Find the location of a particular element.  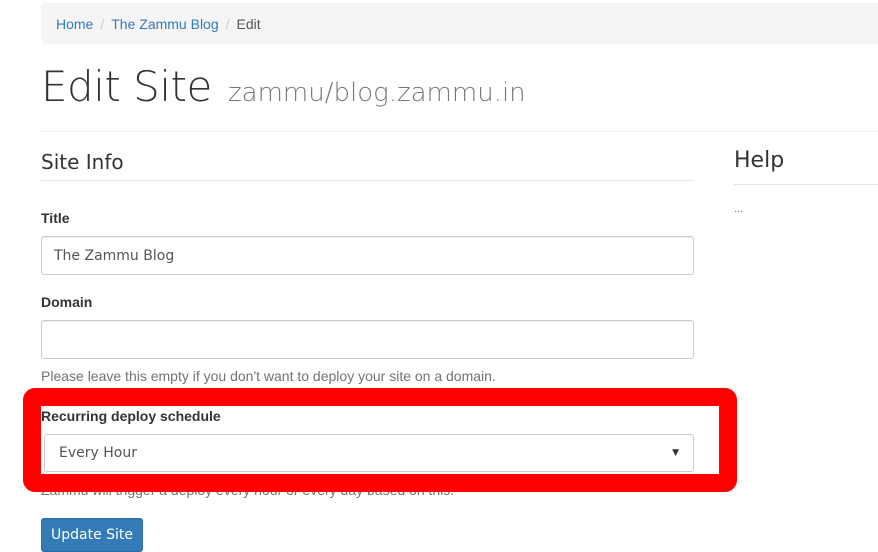

update-site-button: Update Site is located at coordinates (92, 535).